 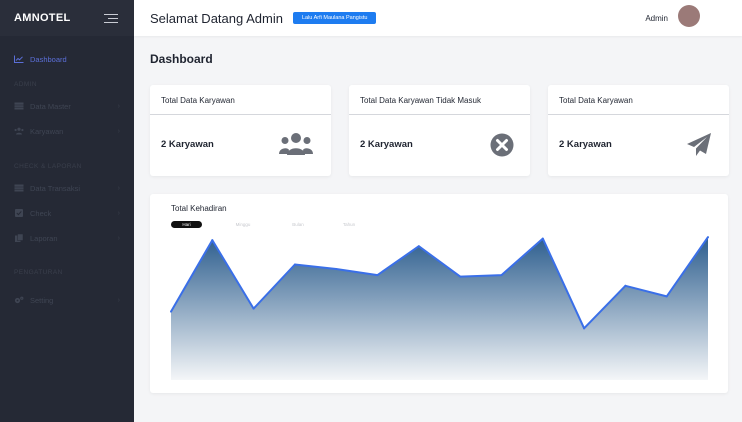 What do you see at coordinates (44, 238) in the screenshot?
I see `sidebar-item-label: Laporan` at bounding box center [44, 238].